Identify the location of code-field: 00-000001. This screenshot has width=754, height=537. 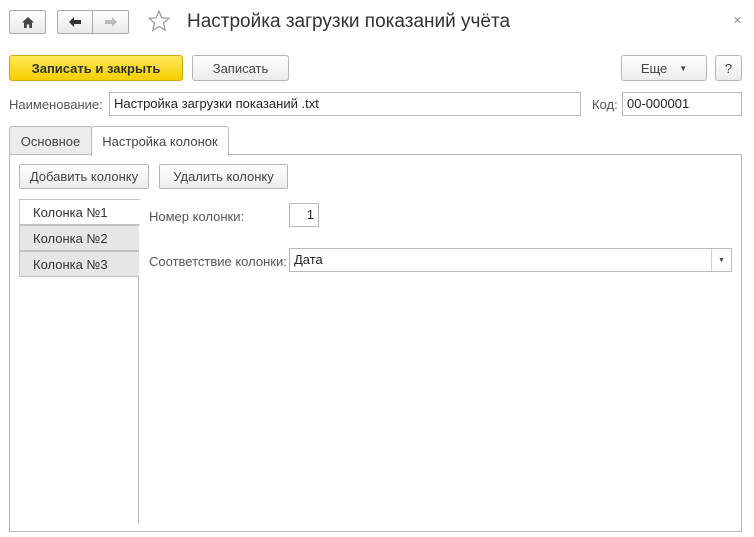
(682, 104).